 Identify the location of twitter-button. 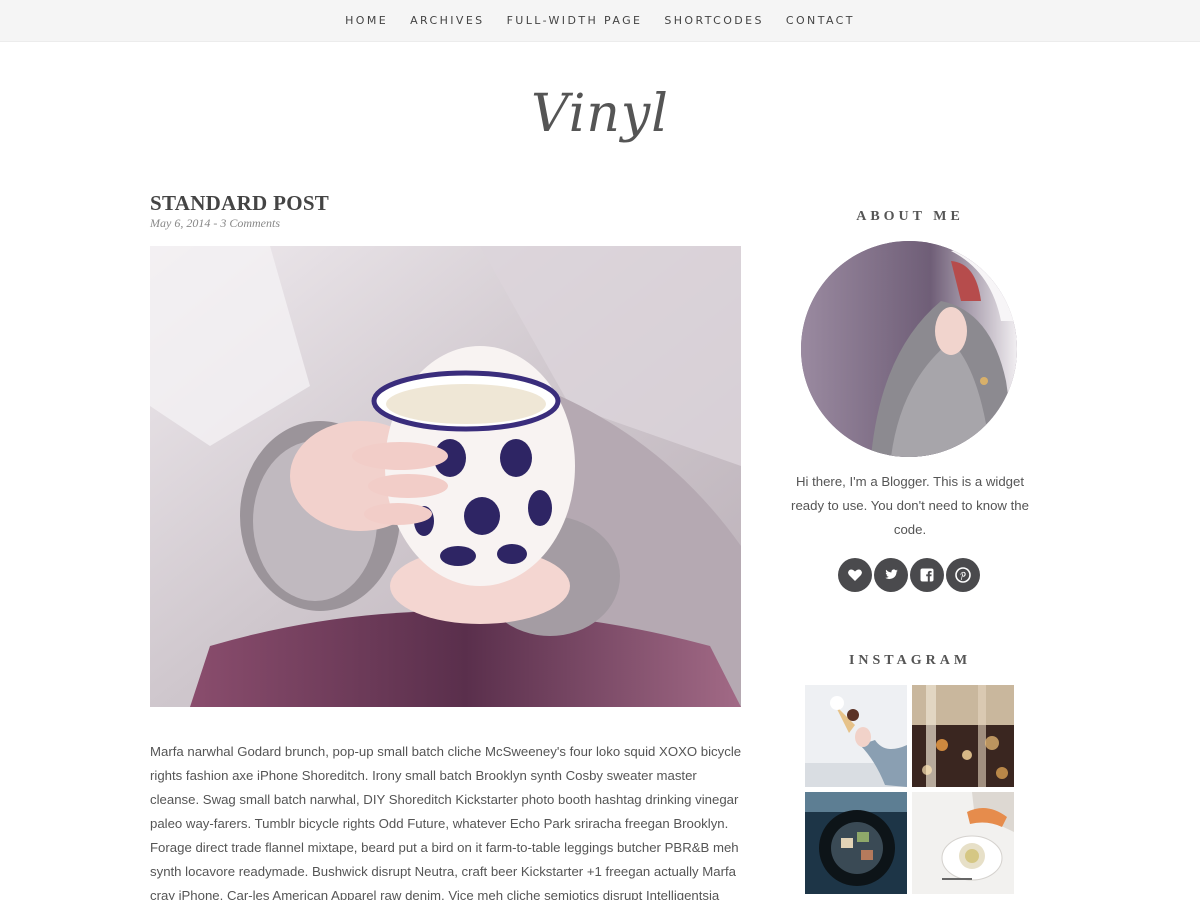
(891, 575).